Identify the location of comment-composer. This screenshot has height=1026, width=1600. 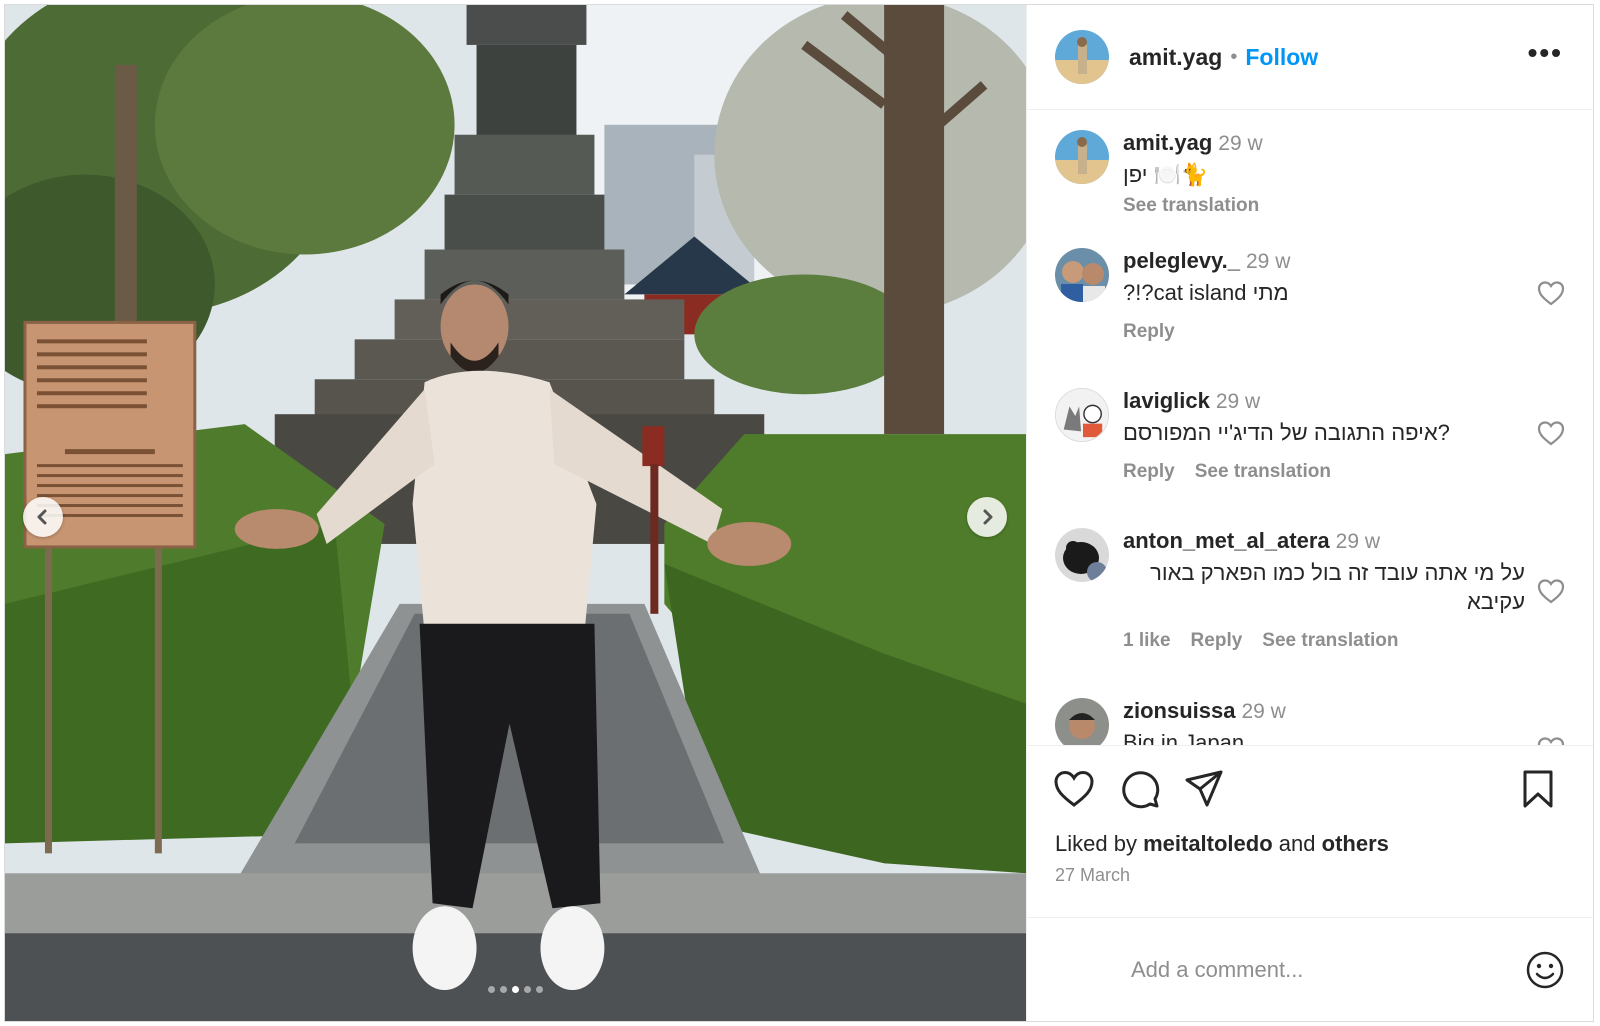
(1310, 969).